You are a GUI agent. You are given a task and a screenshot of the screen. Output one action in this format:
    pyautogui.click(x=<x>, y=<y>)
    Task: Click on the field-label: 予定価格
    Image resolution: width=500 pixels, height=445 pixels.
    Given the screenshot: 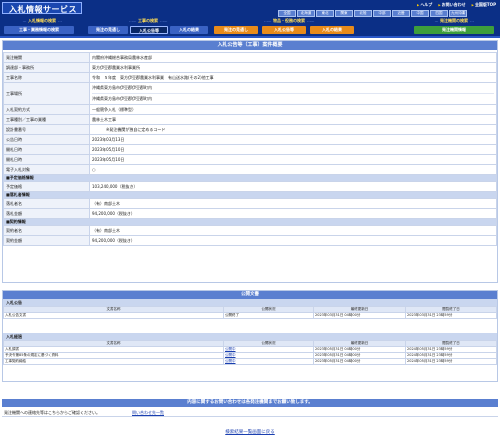 What is the action you would take?
    pyautogui.click(x=46, y=186)
    